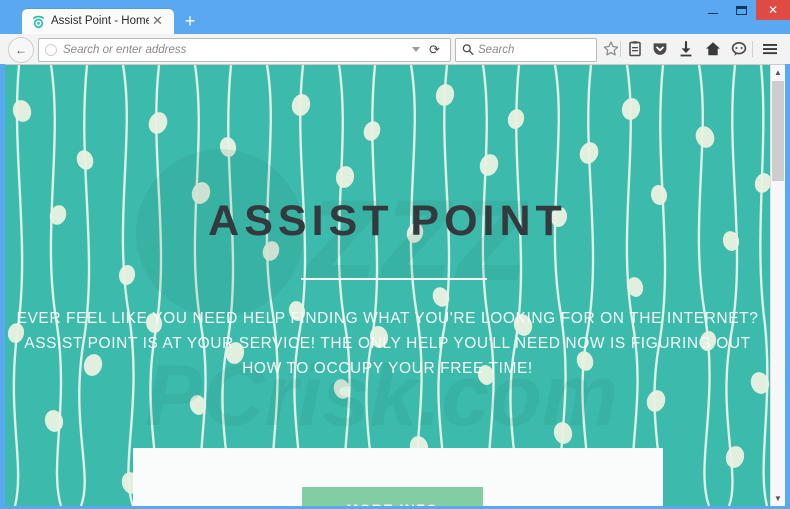 The image size is (790, 509). What do you see at coordinates (686, 49) in the screenshot?
I see `download-icon` at bounding box center [686, 49].